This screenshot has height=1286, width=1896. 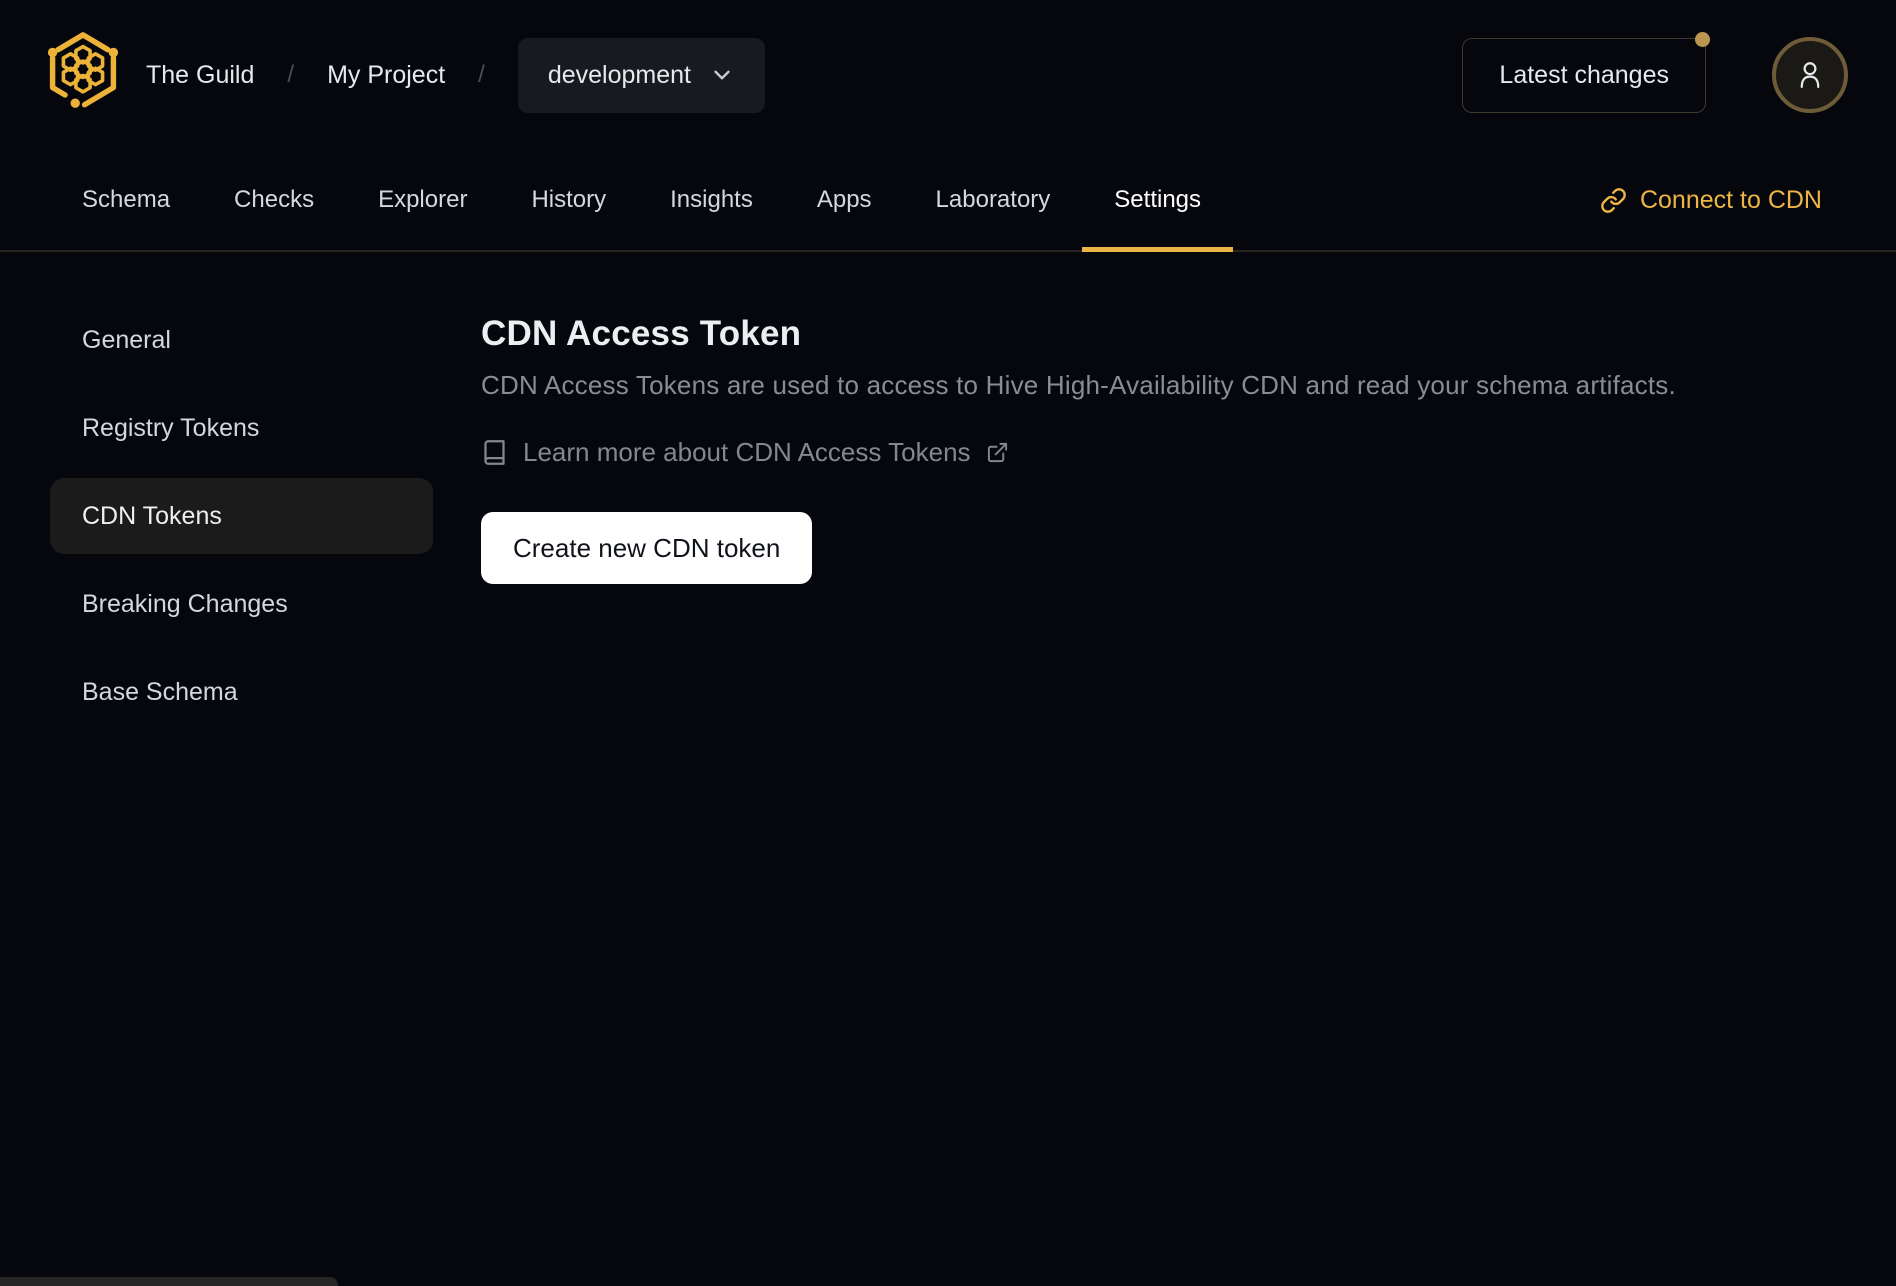 What do you see at coordinates (1702, 39) in the screenshot?
I see `notification-dot` at bounding box center [1702, 39].